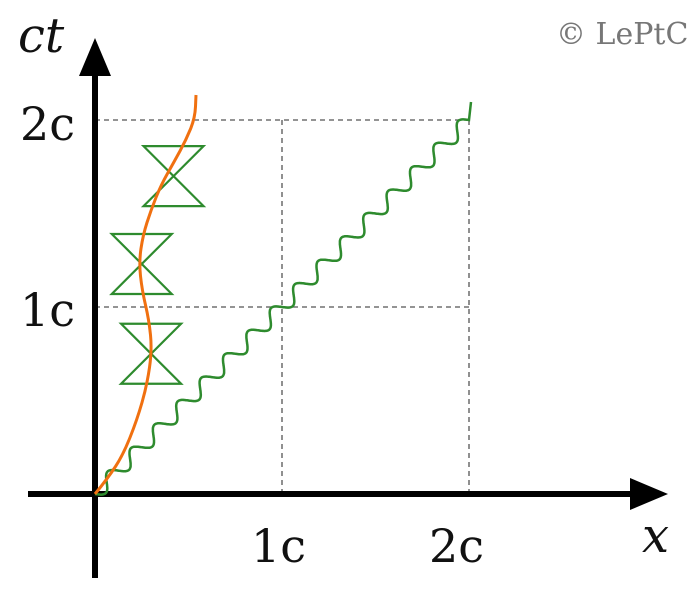  What do you see at coordinates (41, 36) in the screenshot?
I see `ct-axis-label: ct` at bounding box center [41, 36].